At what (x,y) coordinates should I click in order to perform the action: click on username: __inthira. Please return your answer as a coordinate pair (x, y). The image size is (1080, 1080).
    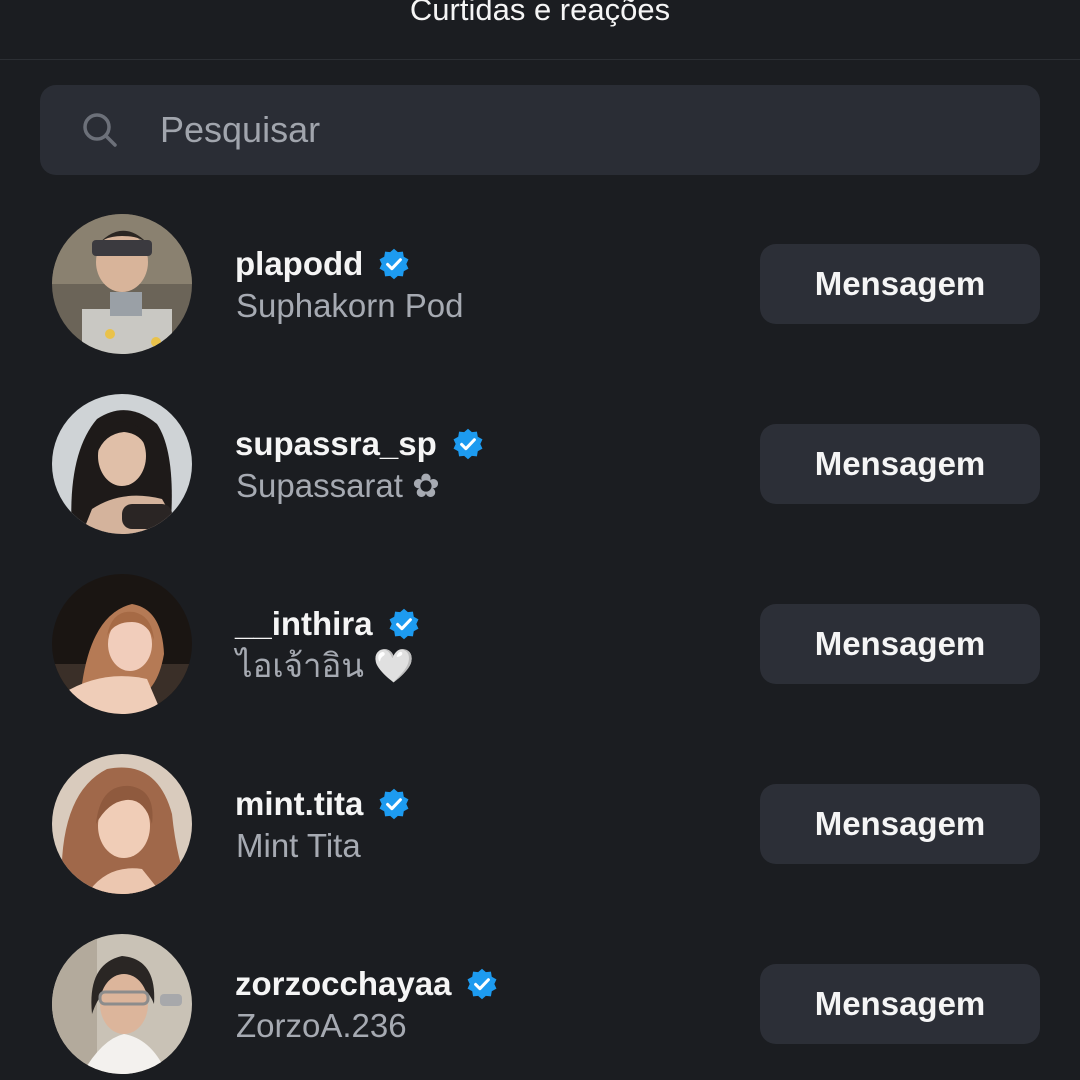
    Looking at the image, I should click on (304, 624).